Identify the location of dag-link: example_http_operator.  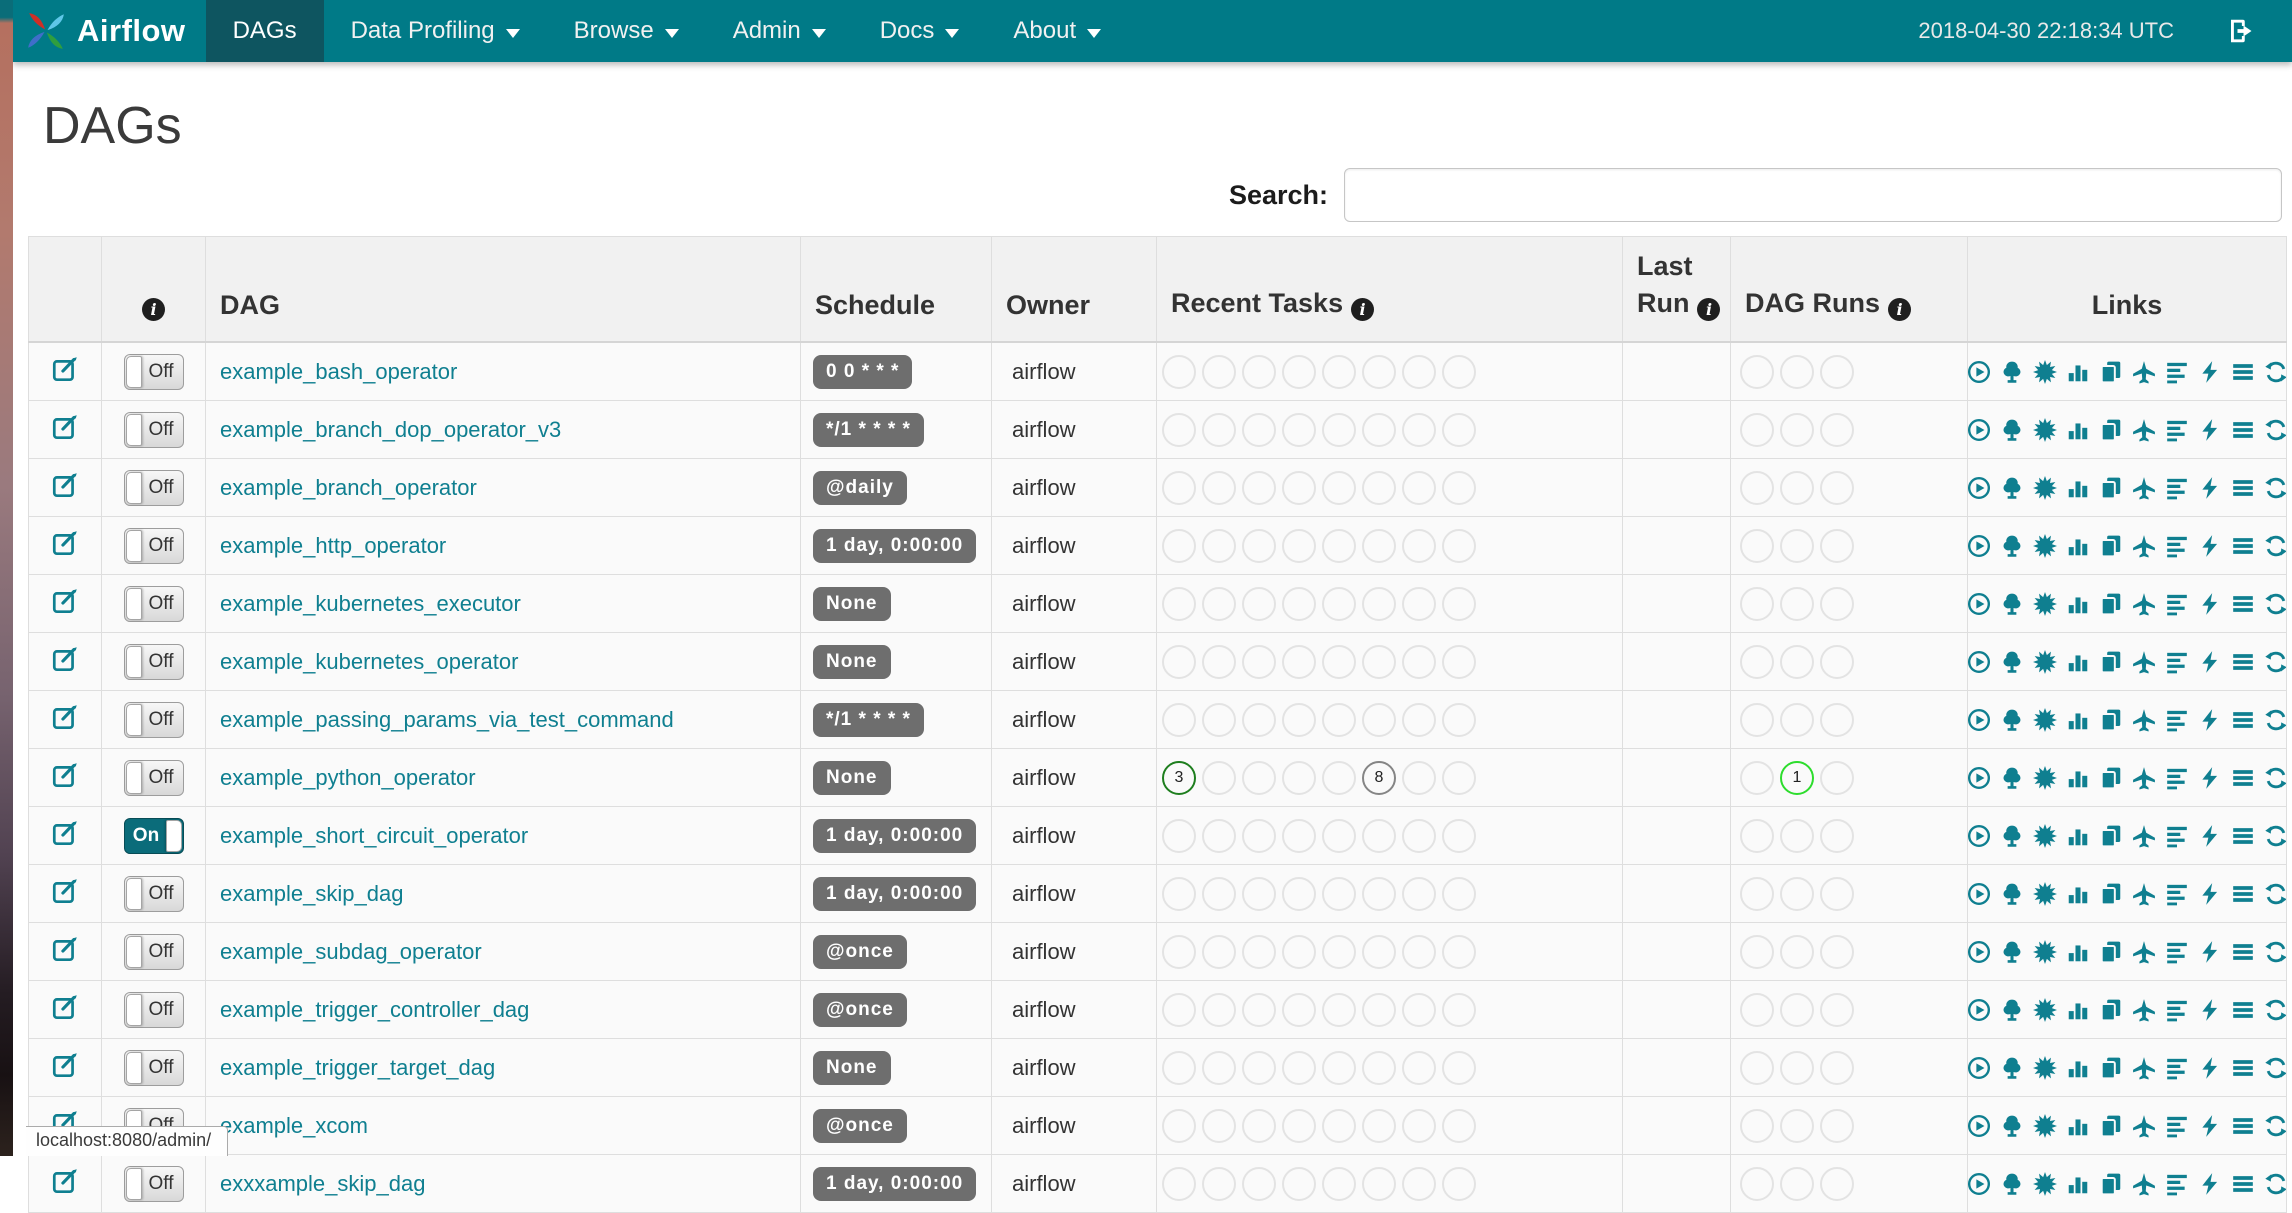
(333, 545).